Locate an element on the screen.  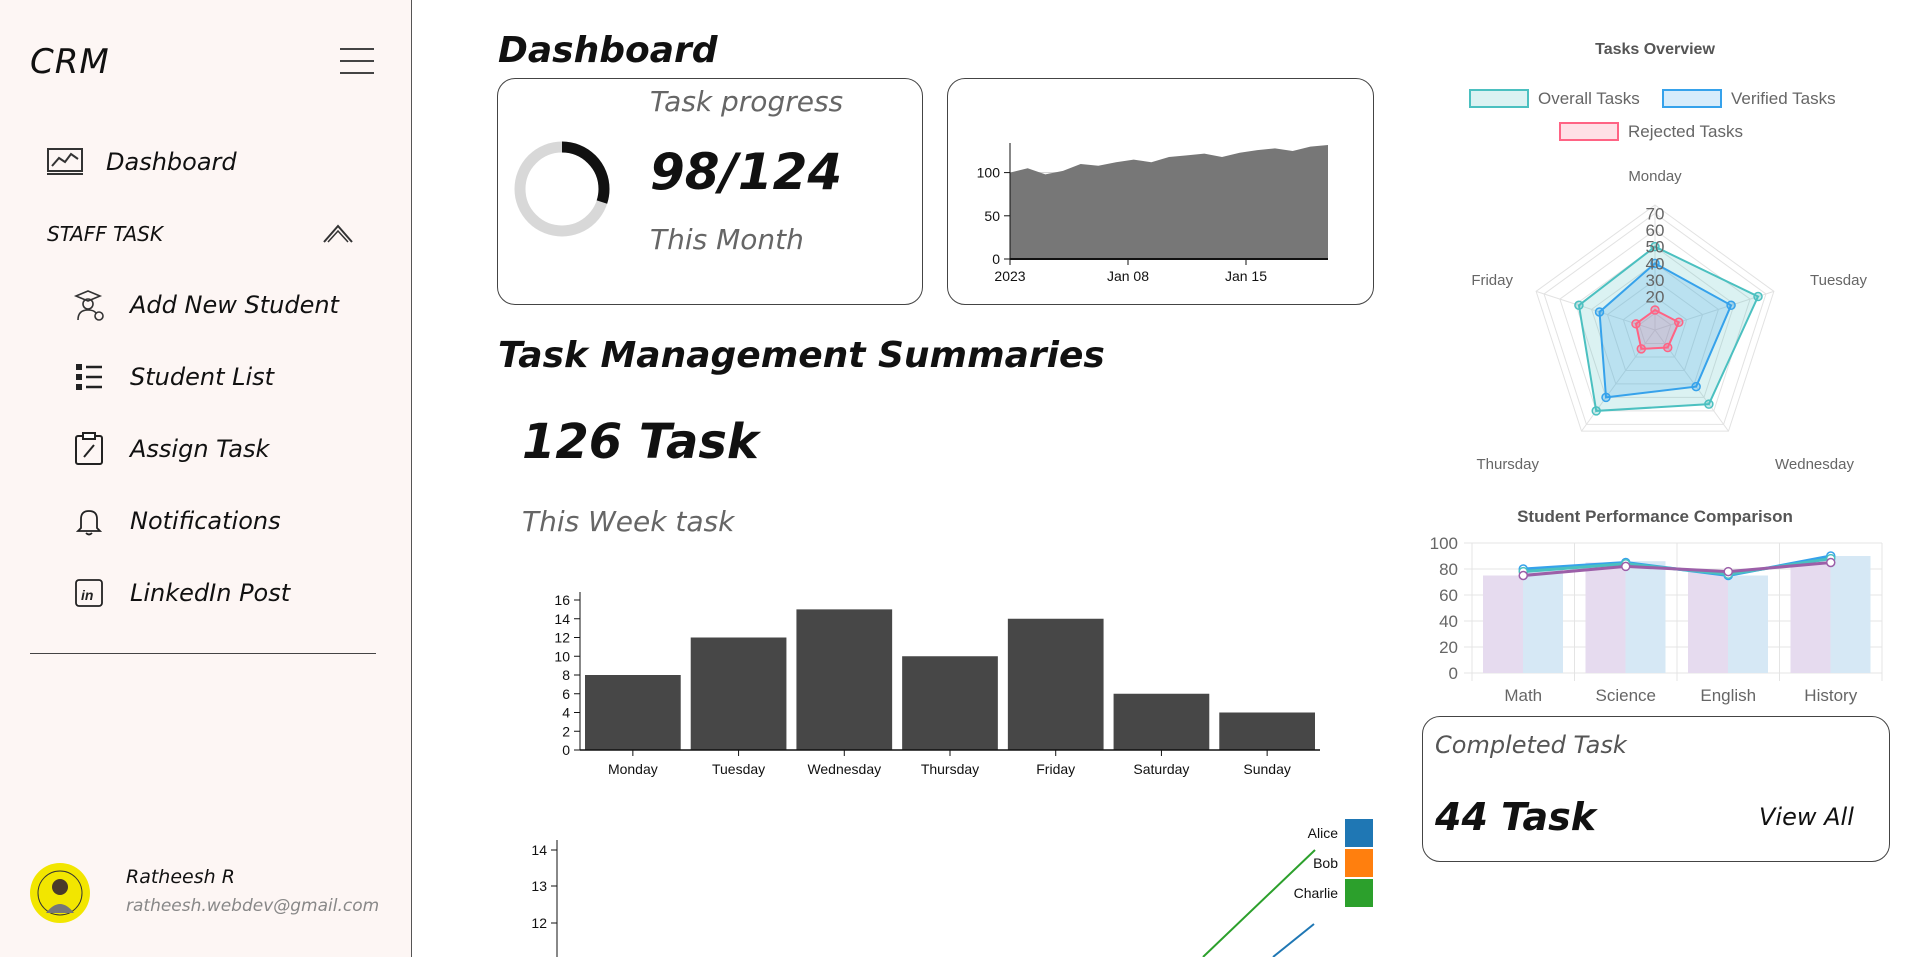
y-tick-label: 50 is located at coordinates (992, 216).